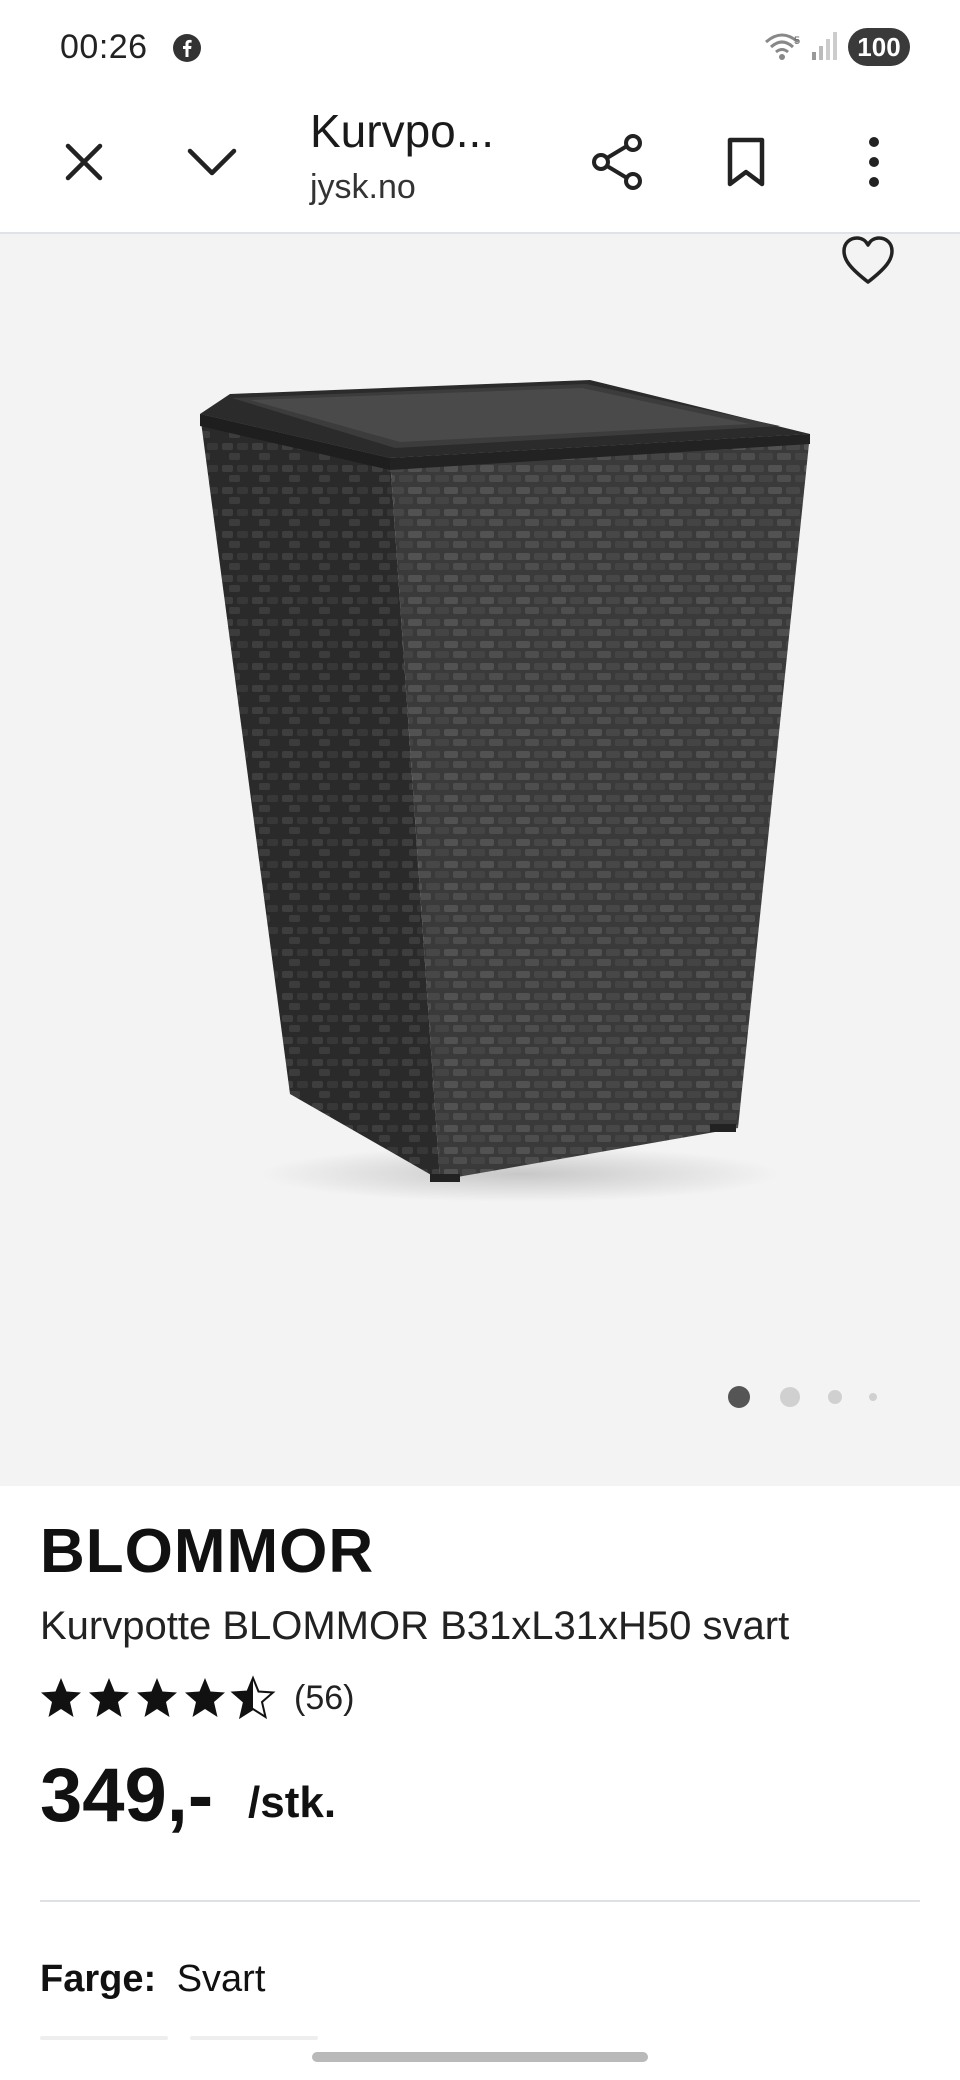  I want to click on minimize-button, so click(212, 162).